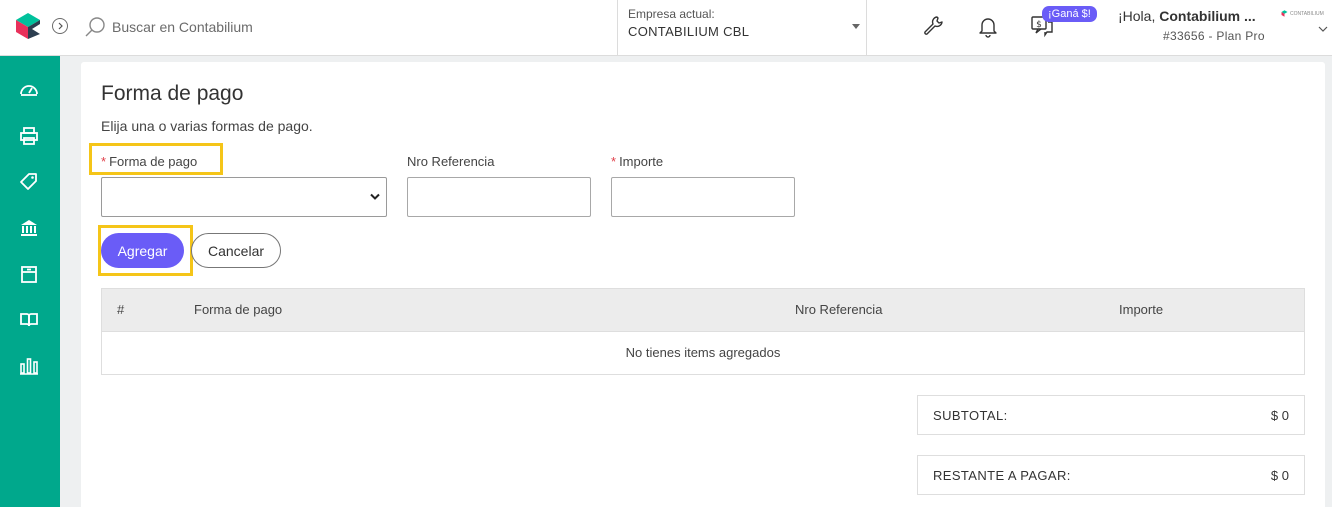 This screenshot has width=1332, height=507. I want to click on plan-info: #33656 - Plan Pro, so click(1214, 36).